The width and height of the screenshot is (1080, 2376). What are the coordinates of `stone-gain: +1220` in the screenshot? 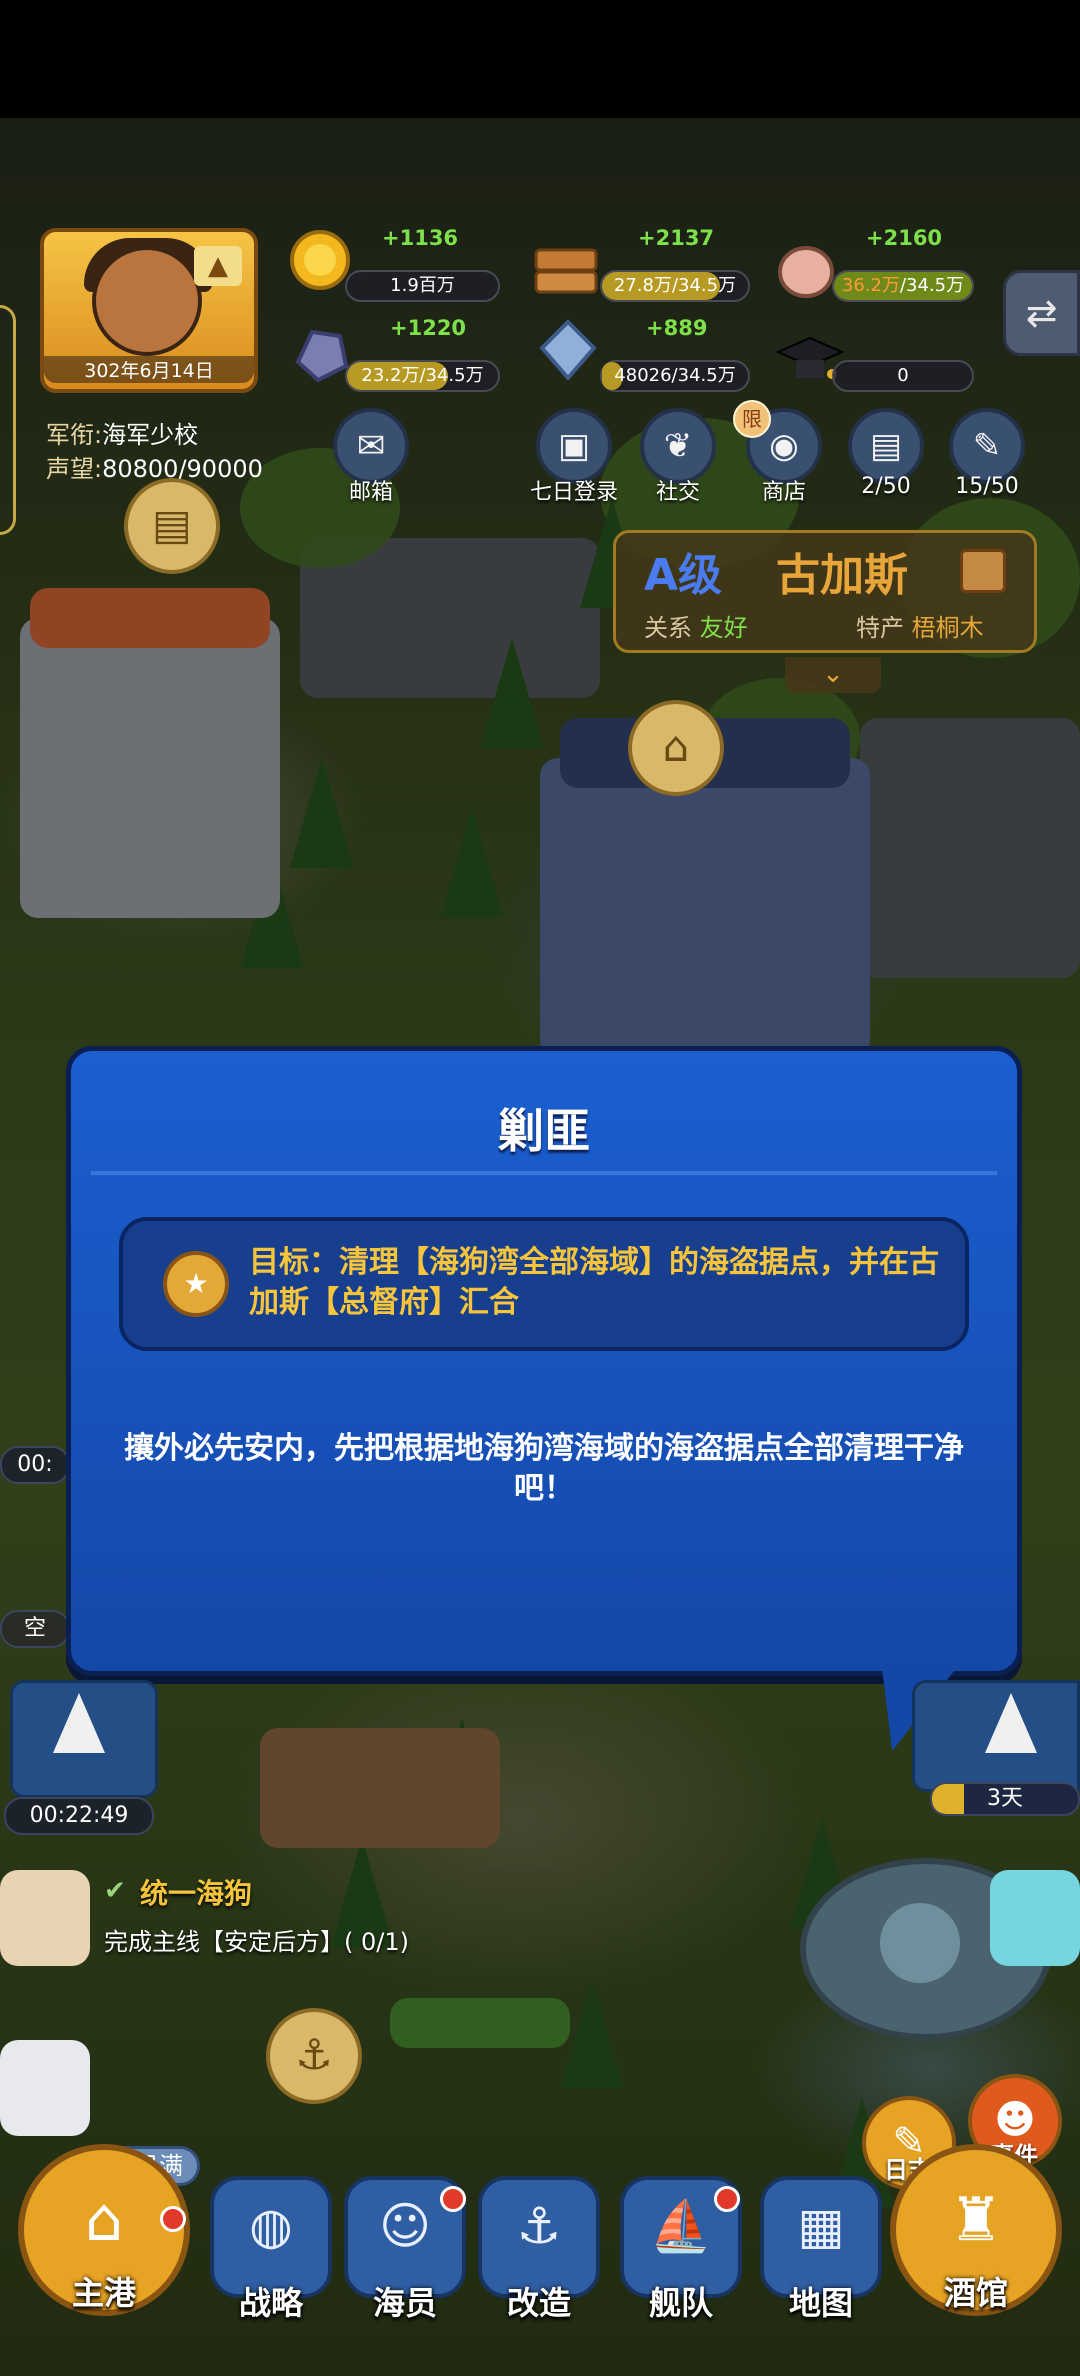 It's located at (428, 328).